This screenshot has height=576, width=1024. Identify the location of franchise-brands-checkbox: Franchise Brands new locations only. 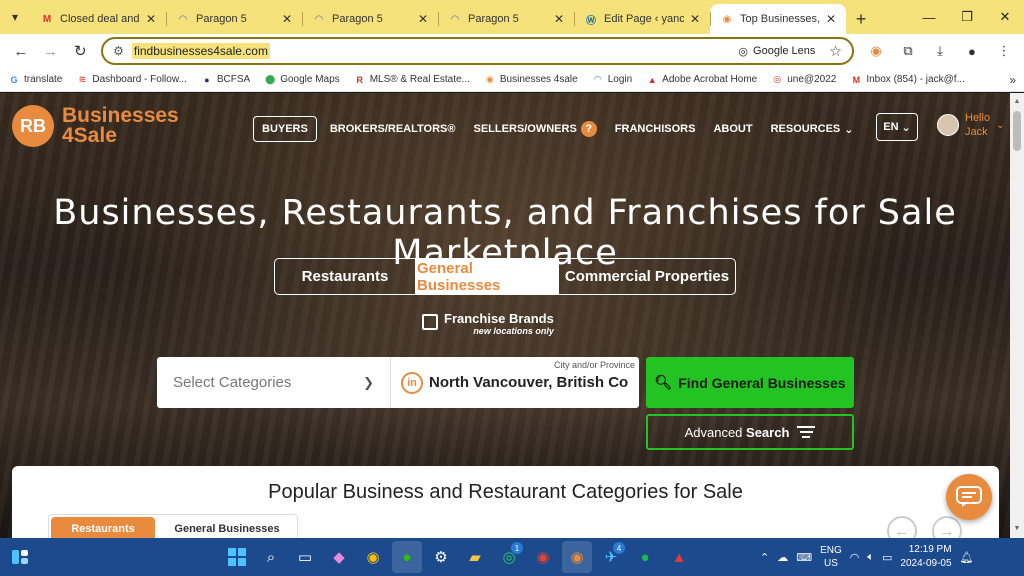
(488, 323).